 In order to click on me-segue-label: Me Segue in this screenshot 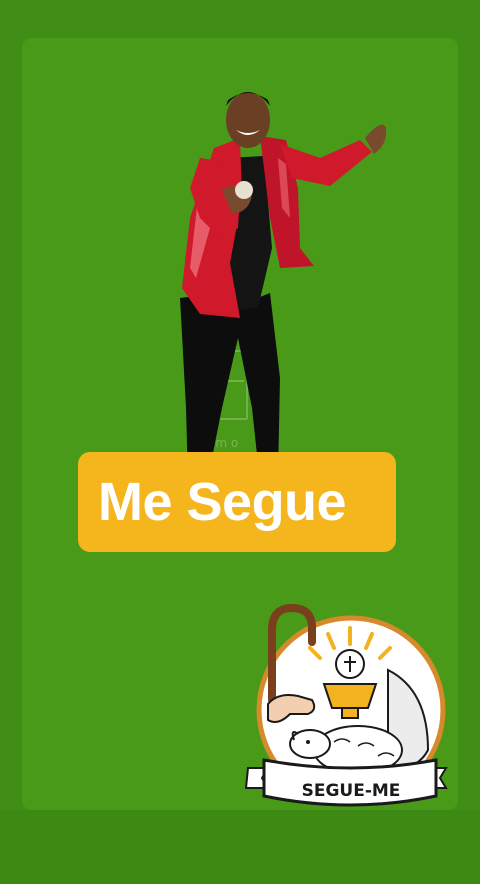, I will do `click(222, 502)`.